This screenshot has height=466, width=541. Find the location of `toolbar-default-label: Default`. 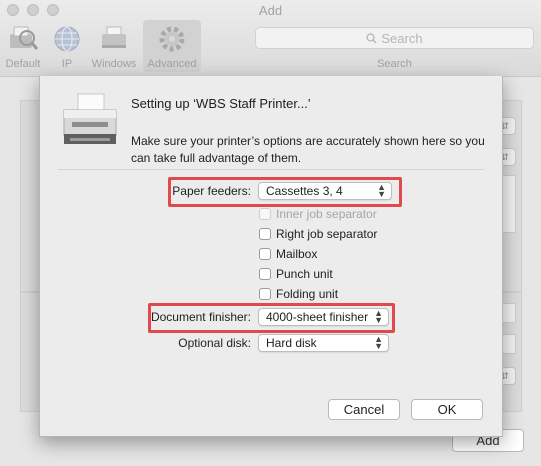

toolbar-default-label: Default is located at coordinates (23, 64).